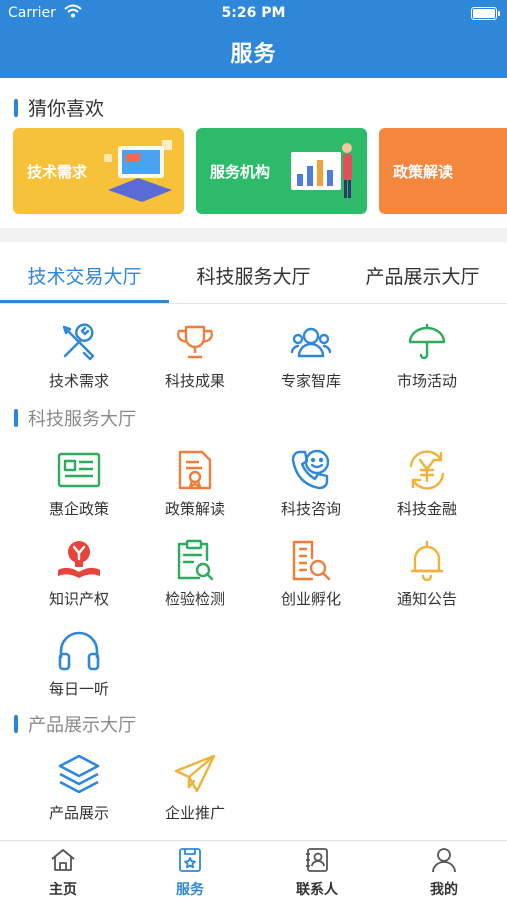  I want to click on document-illustration-icon, so click(503, 171).